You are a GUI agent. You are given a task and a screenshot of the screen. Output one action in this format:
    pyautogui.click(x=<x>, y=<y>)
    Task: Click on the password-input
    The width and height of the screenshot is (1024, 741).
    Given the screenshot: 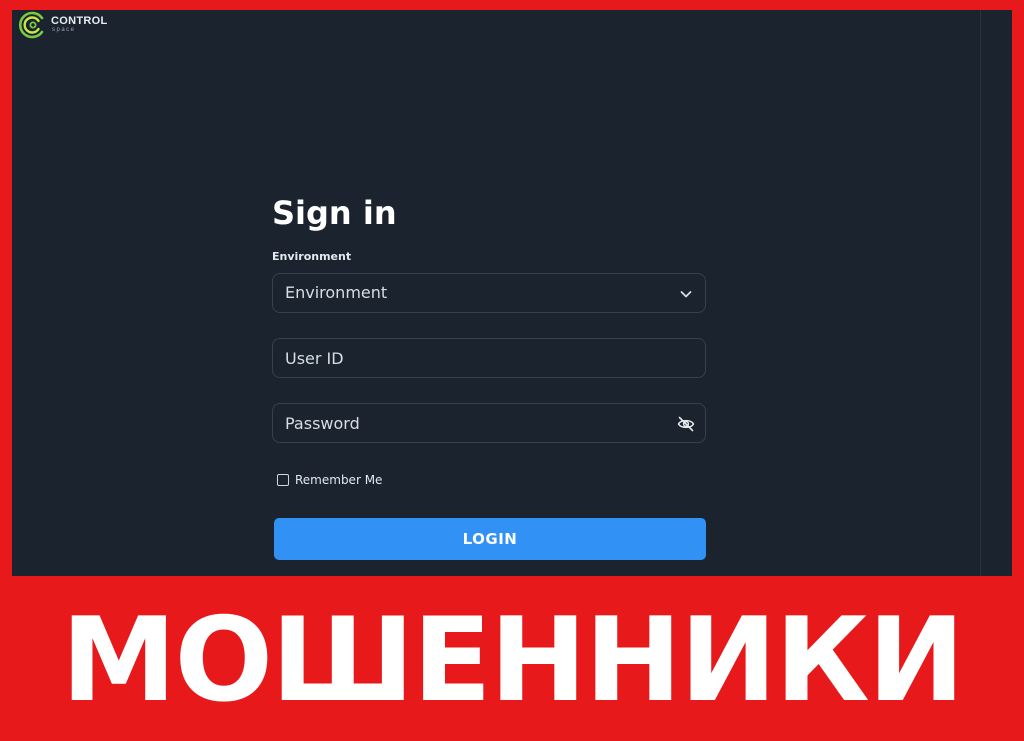 What is the action you would take?
    pyautogui.click(x=489, y=423)
    